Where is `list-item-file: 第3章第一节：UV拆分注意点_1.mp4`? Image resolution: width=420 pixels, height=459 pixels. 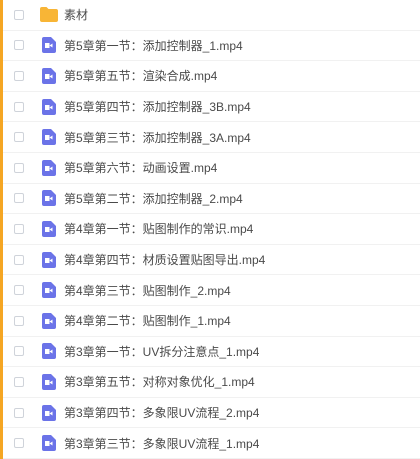 list-item-file: 第3章第一节：UV拆分注意点_1.mp4 is located at coordinates (211, 352).